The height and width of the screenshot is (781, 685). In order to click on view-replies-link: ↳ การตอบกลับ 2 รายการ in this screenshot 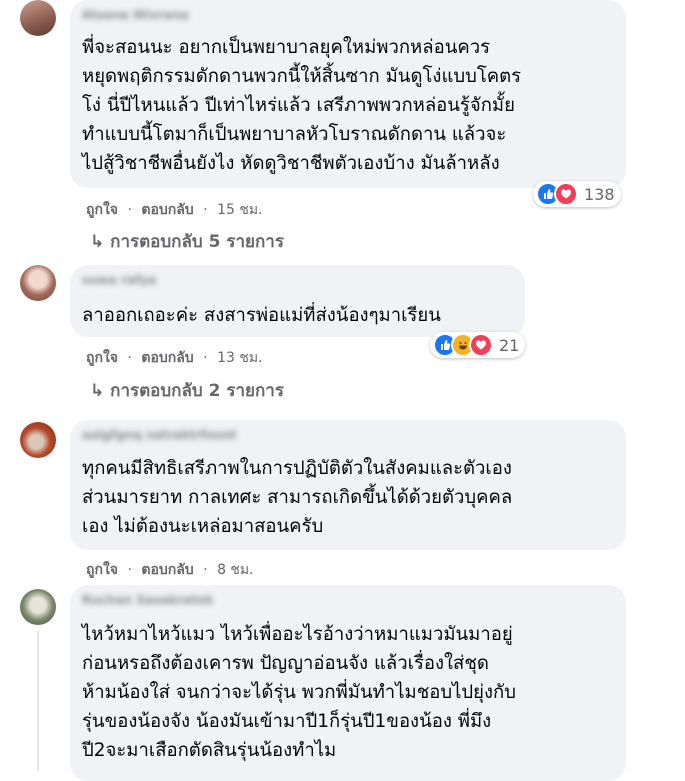, I will do `click(187, 390)`.